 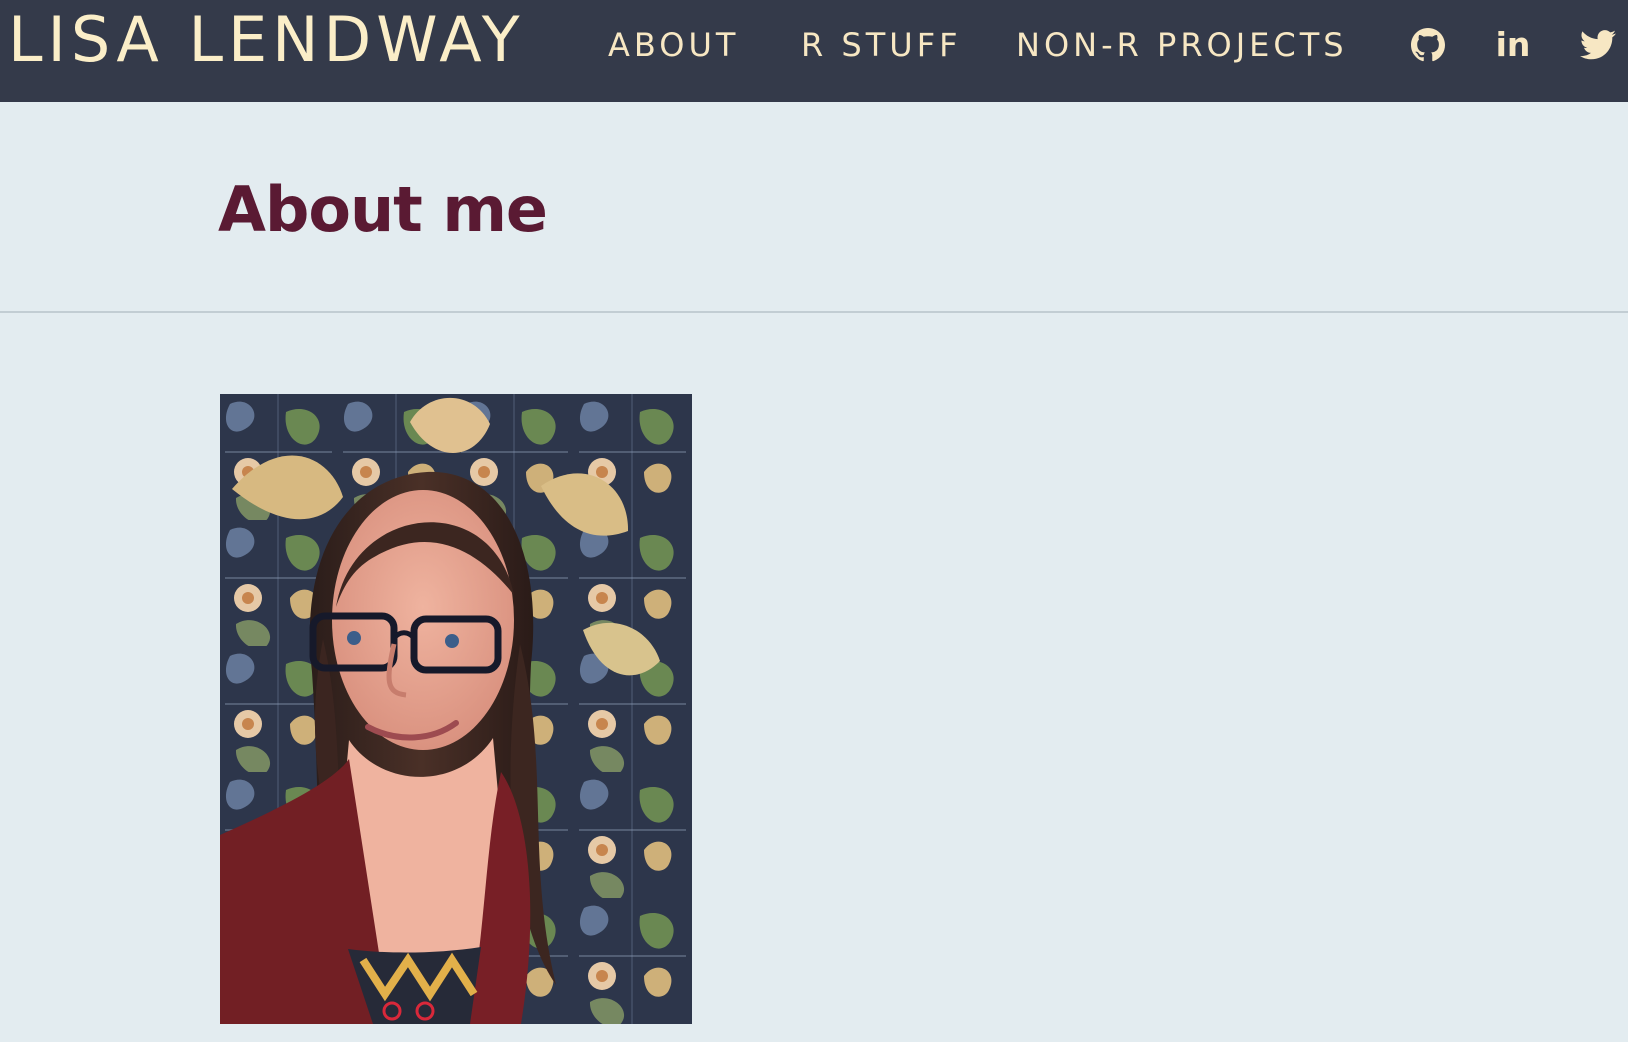 What do you see at coordinates (673, 45) in the screenshot?
I see `nav-about-link: ABOUT` at bounding box center [673, 45].